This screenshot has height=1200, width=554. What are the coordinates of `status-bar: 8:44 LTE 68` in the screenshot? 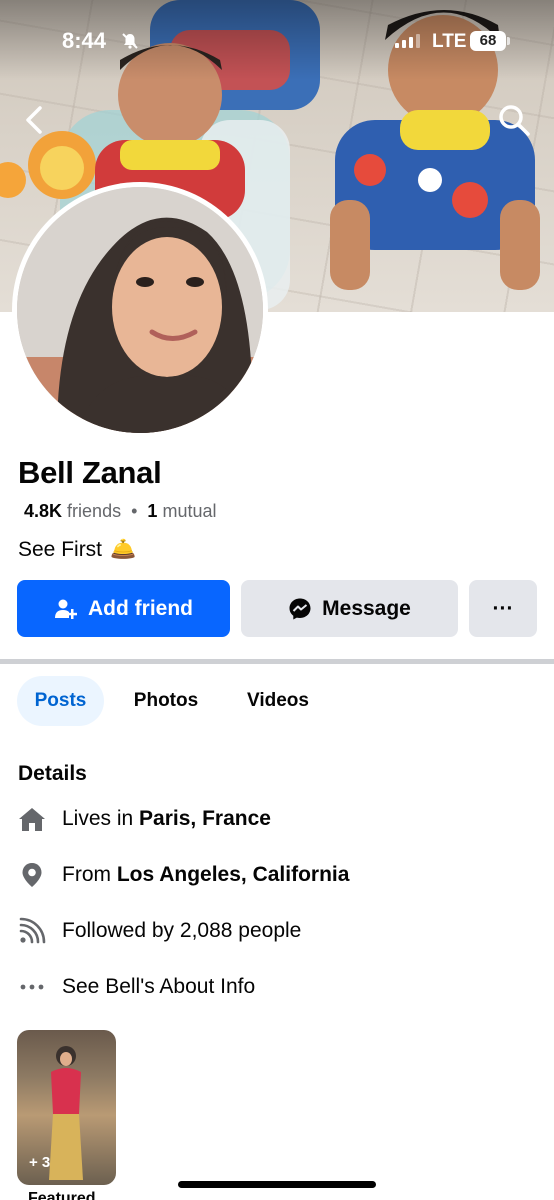 It's located at (277, 40).